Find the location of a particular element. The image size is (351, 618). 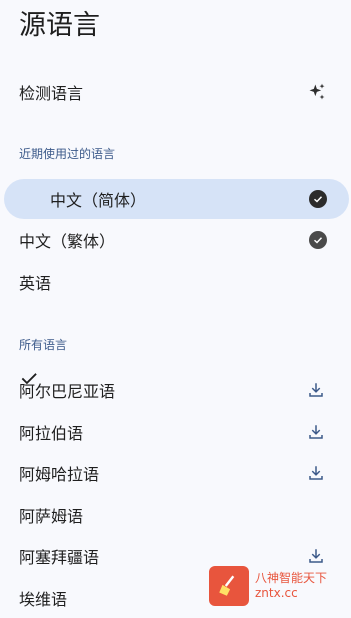

language-label: 中文（繁体） is located at coordinates (67, 241).